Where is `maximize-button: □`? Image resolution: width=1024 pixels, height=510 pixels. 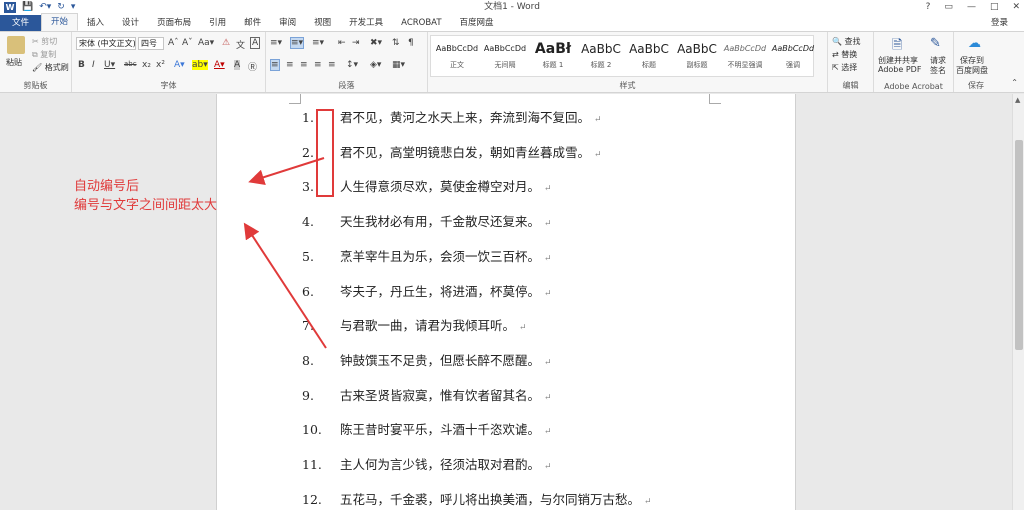
maximize-button: □ is located at coordinates (994, 7).